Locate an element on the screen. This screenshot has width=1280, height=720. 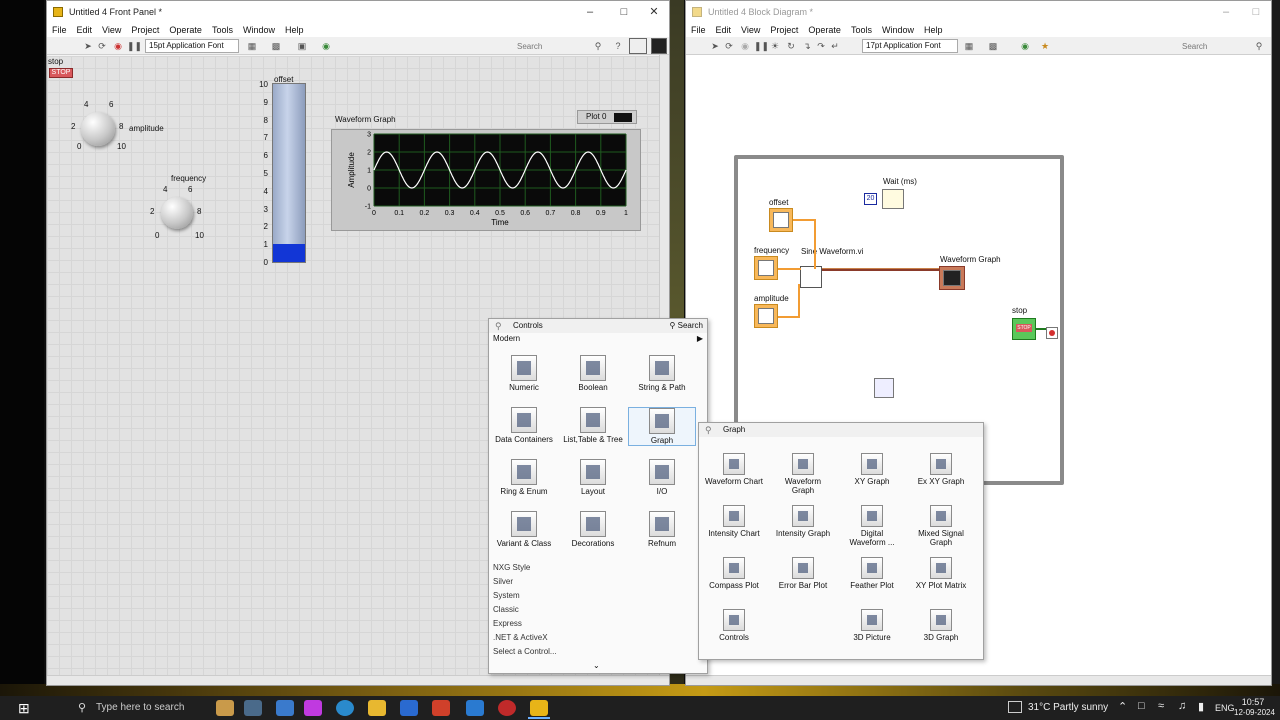
sine-waveform-vi is located at coordinates (811, 277).